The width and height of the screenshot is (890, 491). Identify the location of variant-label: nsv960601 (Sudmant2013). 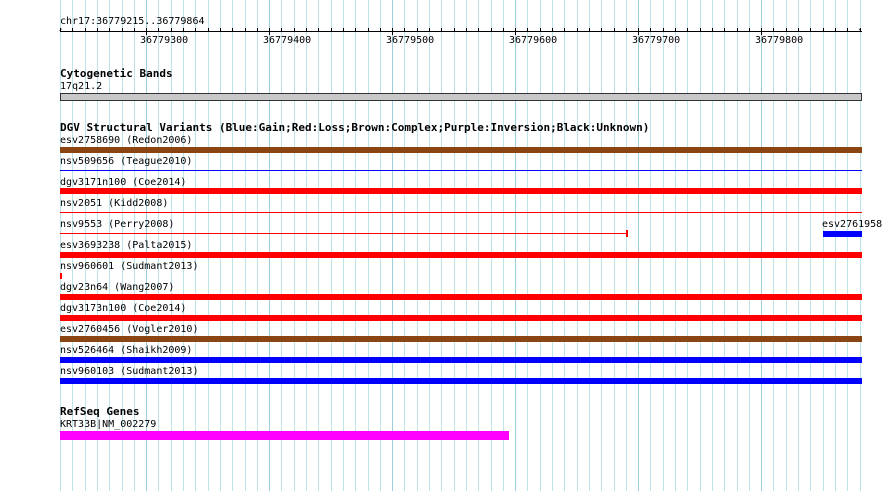
(129, 266).